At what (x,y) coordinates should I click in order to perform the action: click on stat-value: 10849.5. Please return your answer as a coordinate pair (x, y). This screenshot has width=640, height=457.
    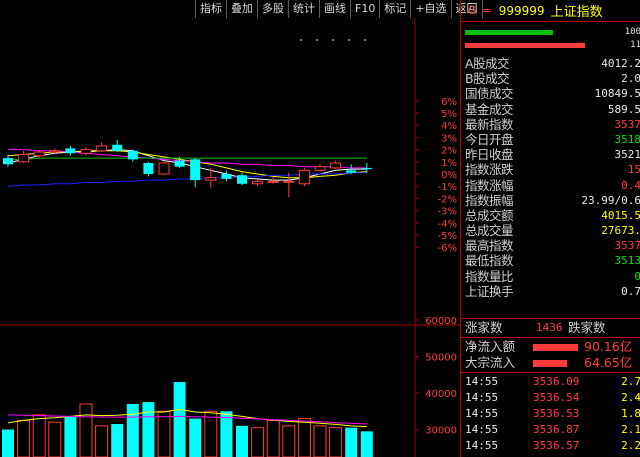
    Looking at the image, I should click on (617, 94).